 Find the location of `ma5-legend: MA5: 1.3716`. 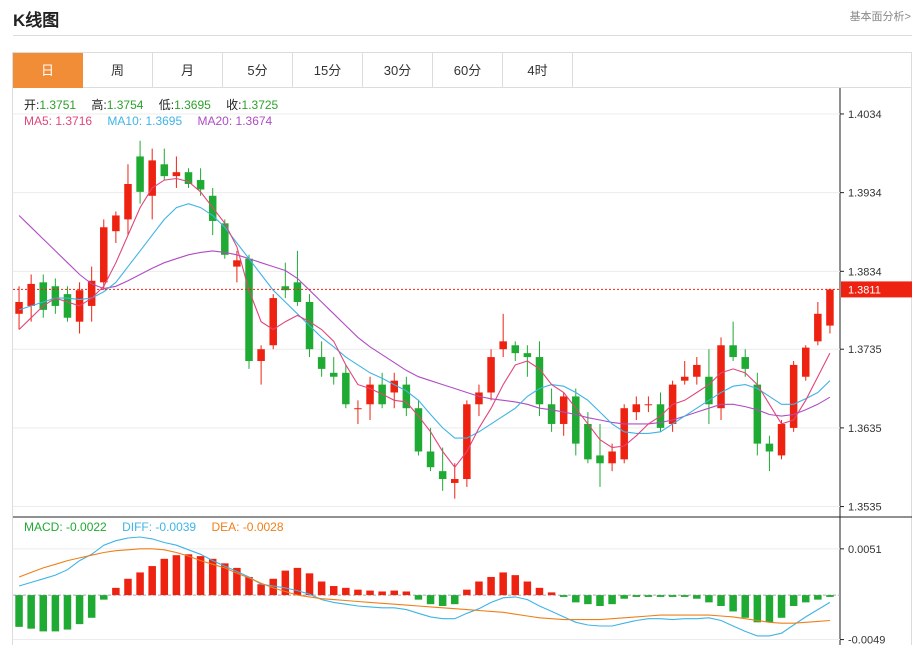

ma5-legend: MA5: 1.3716 is located at coordinates (58, 121).